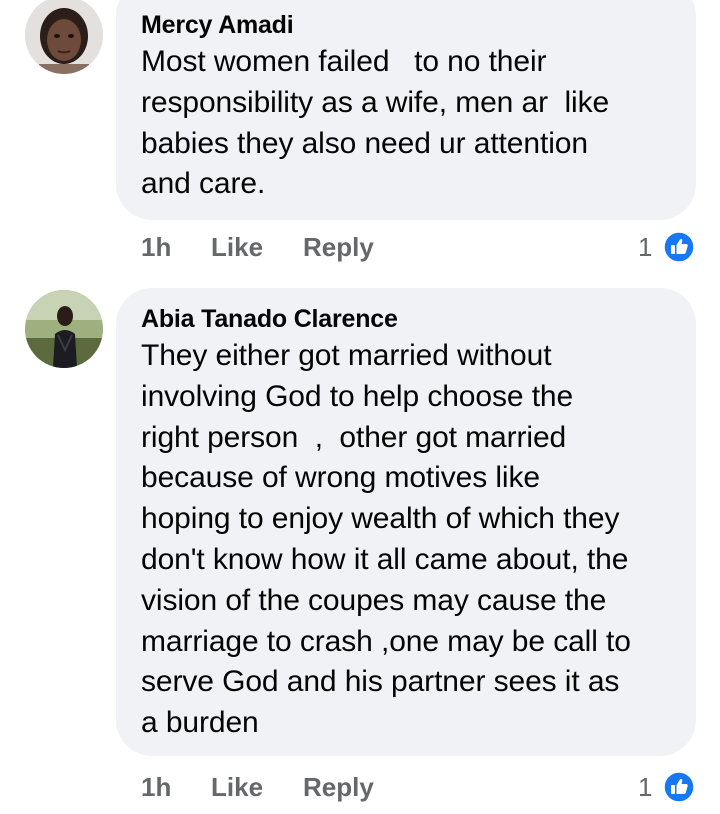  Describe the element at coordinates (406, 25) in the screenshot. I see `comment-author: Mercy Amadi` at that location.